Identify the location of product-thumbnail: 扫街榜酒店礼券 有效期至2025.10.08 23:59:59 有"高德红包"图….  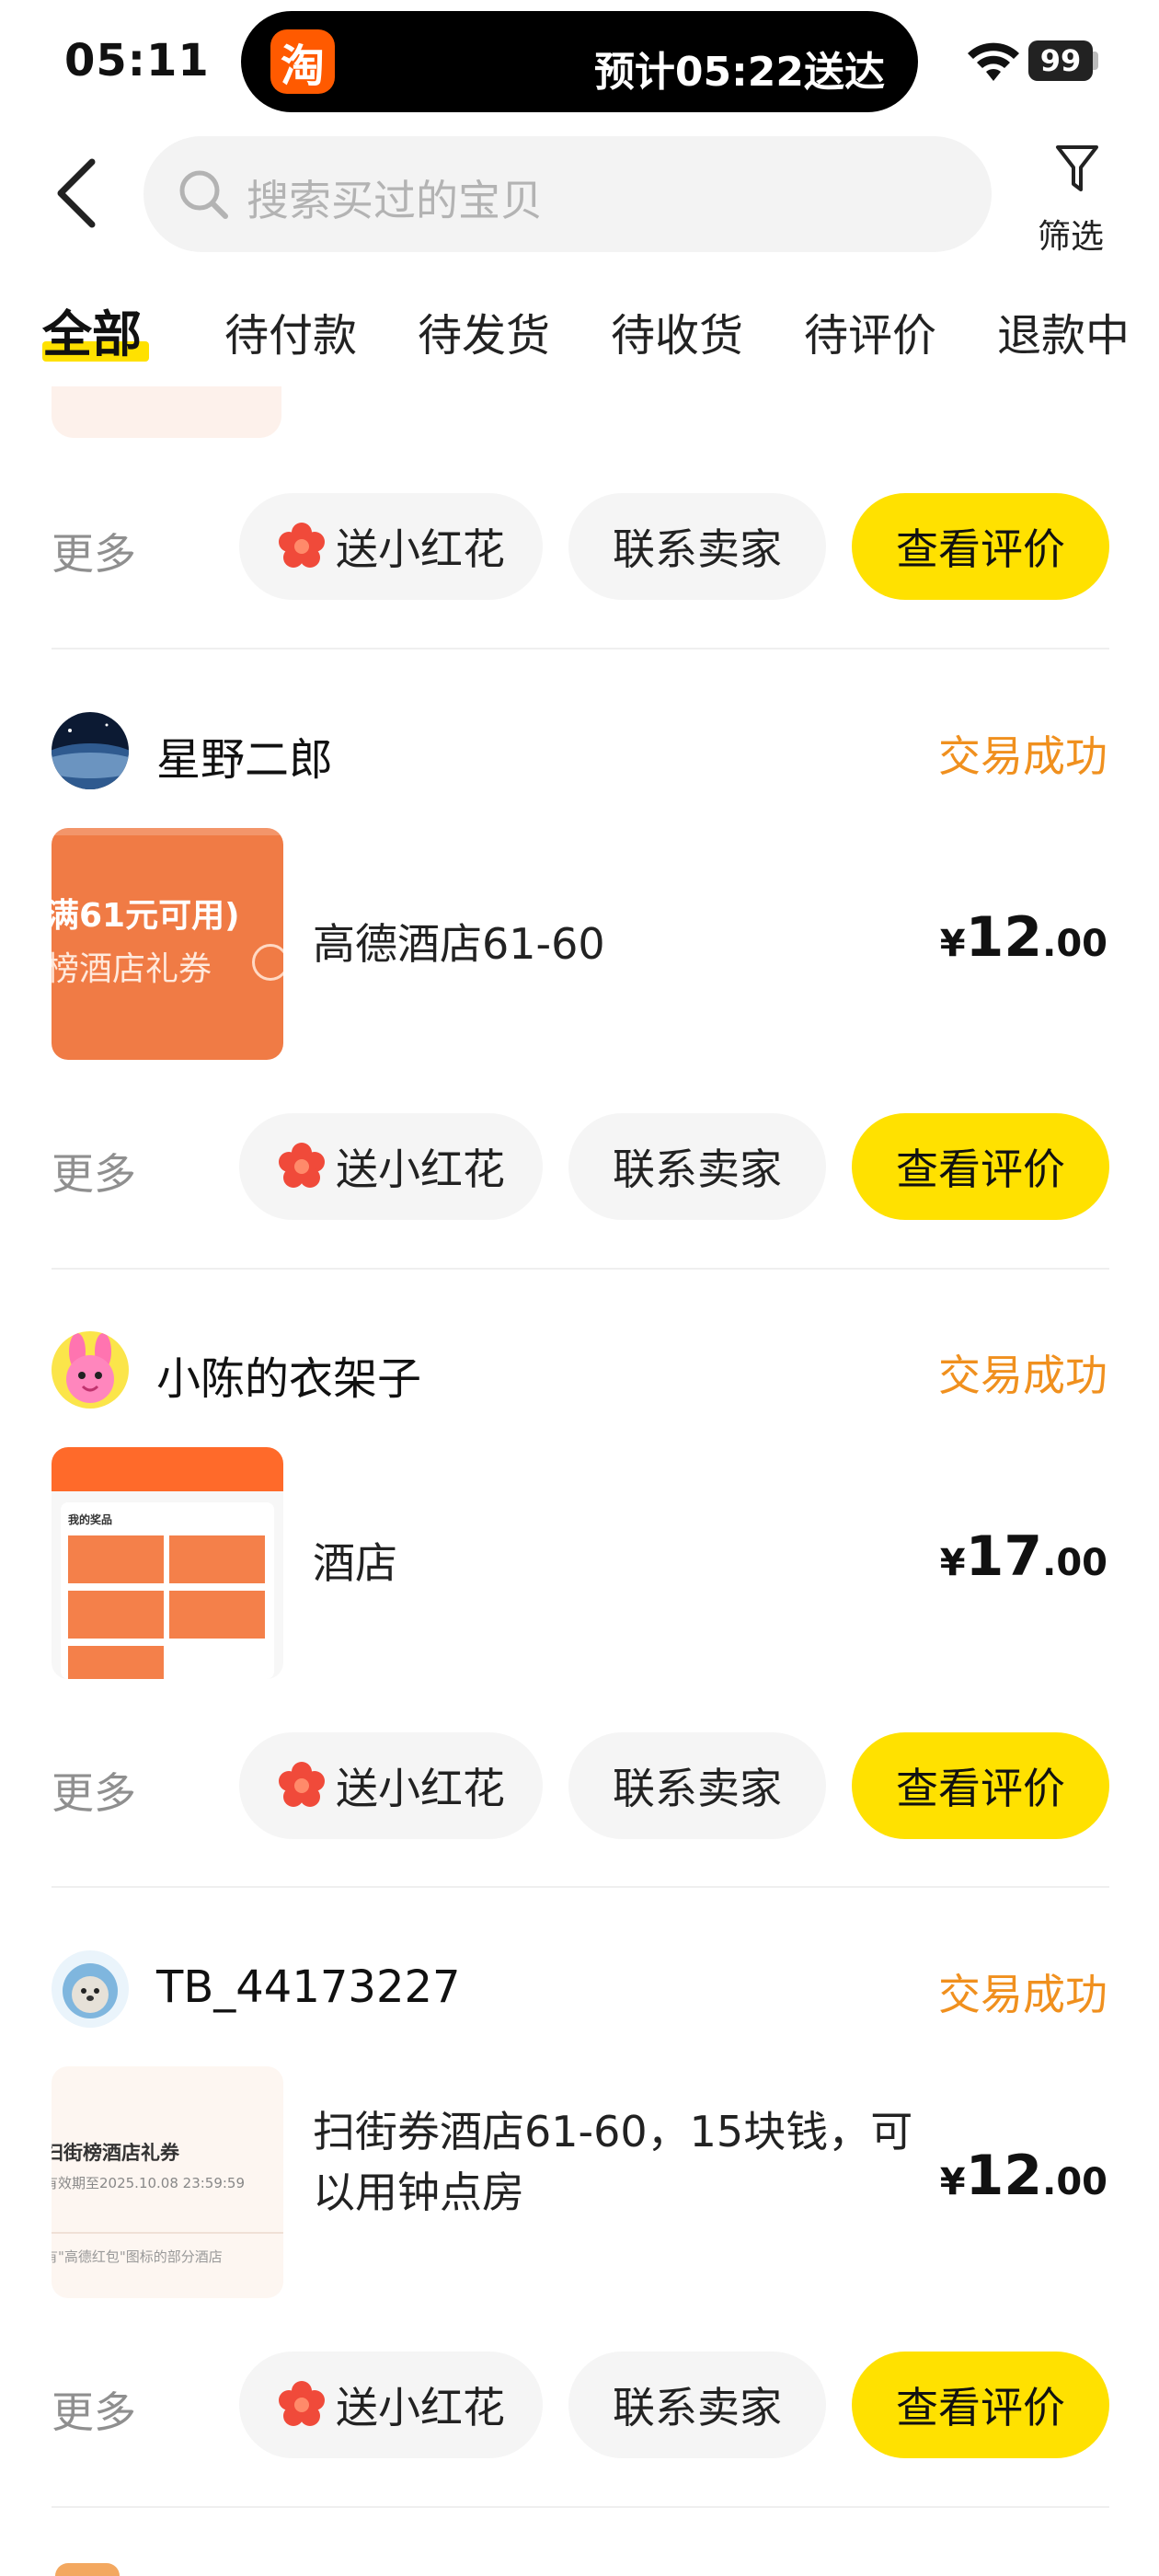
(167, 2182).